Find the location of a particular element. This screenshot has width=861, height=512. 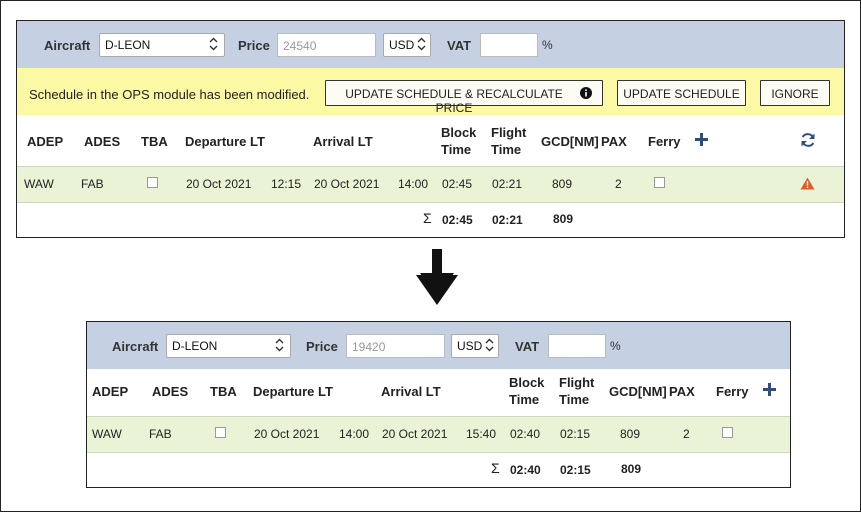

price-input: 19420 is located at coordinates (395, 346).